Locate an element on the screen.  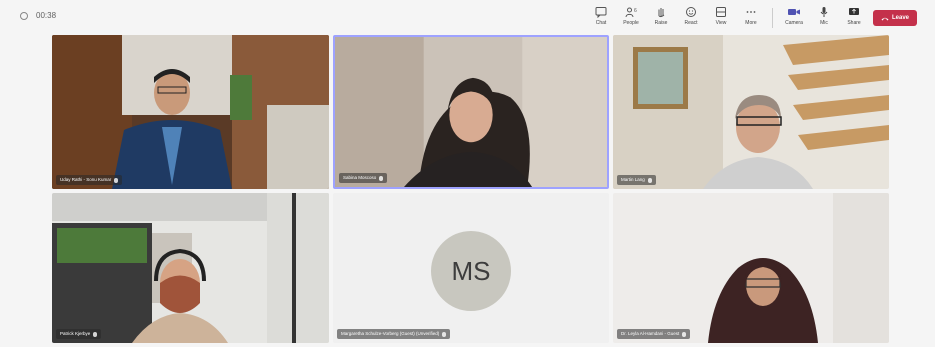
avatar: MS is located at coordinates (471, 271).